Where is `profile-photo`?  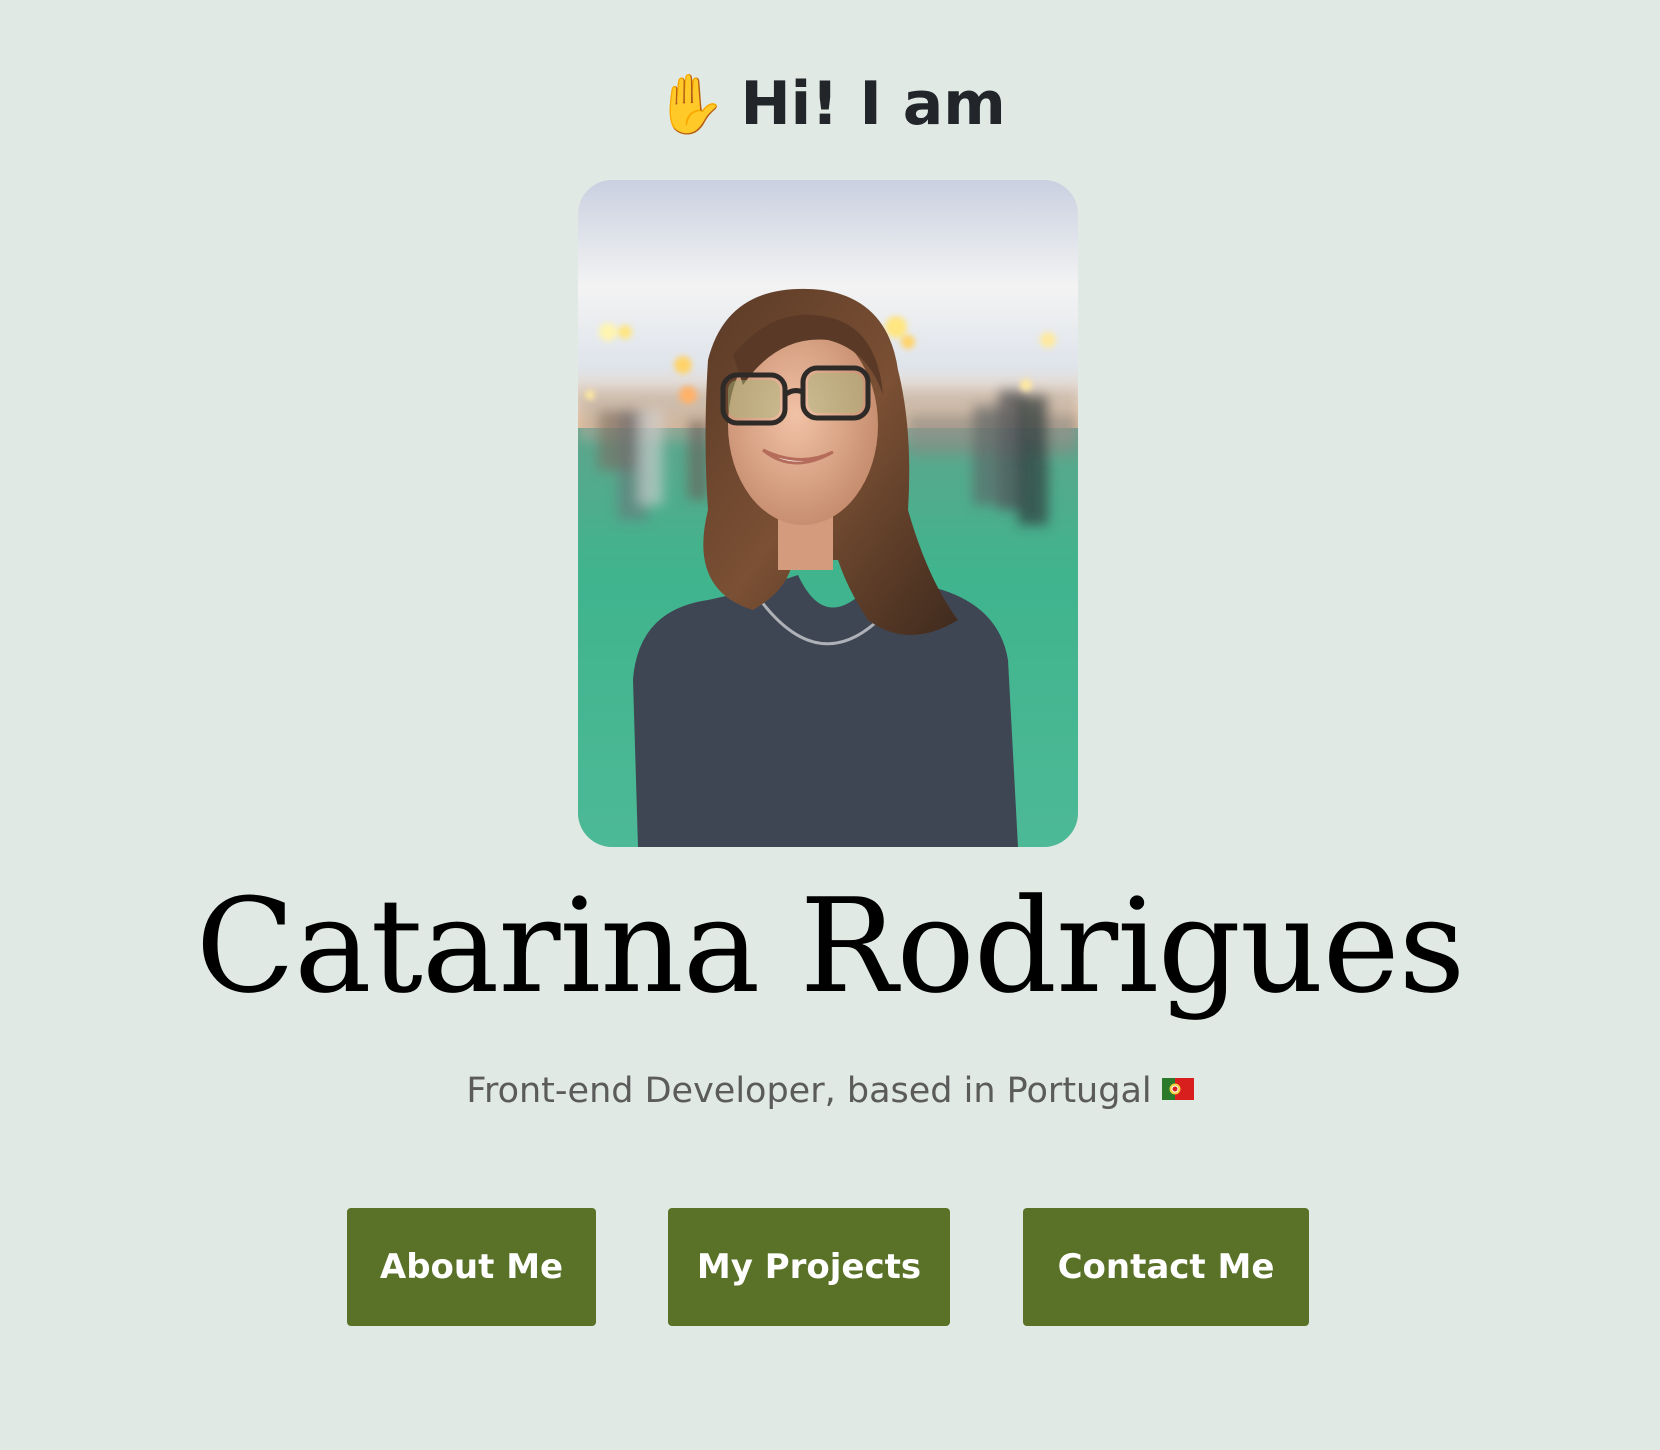
profile-photo is located at coordinates (828, 513).